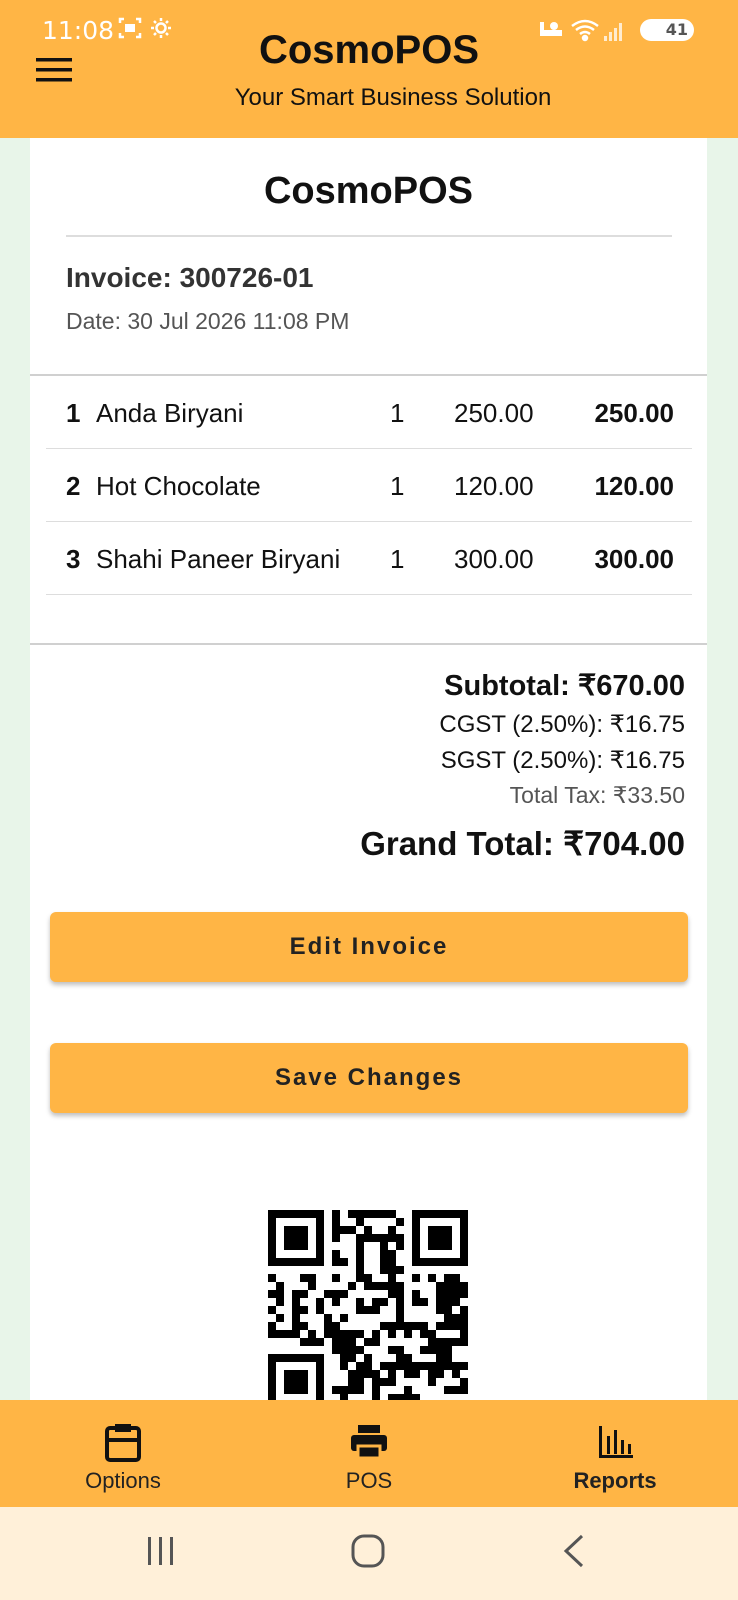  Describe the element at coordinates (615, 1480) in the screenshot. I see `nav-label: Reports` at that location.